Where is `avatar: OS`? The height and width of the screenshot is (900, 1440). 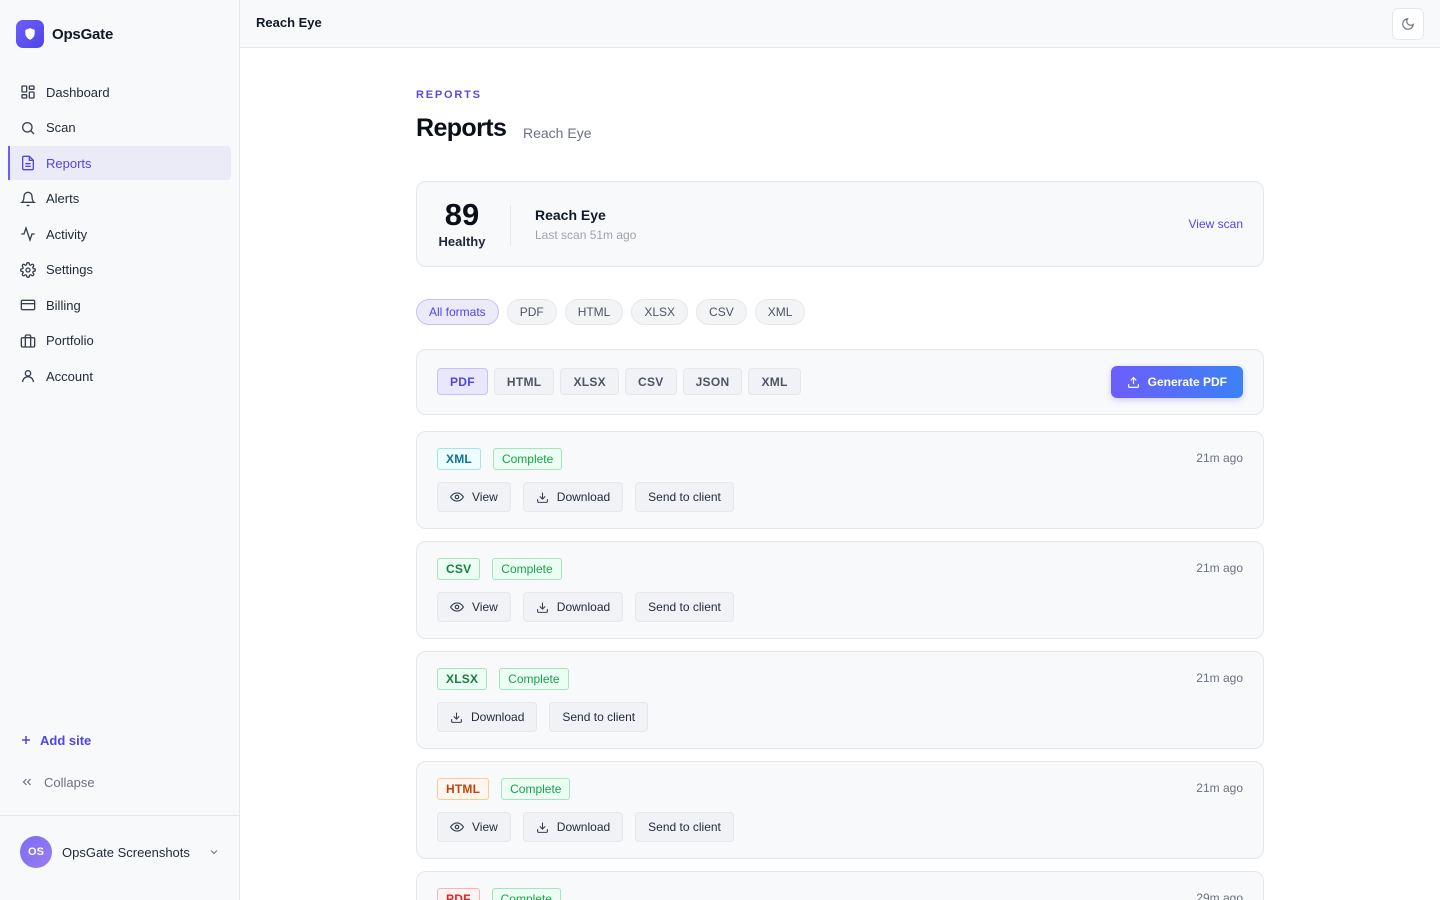
avatar: OS is located at coordinates (36, 852).